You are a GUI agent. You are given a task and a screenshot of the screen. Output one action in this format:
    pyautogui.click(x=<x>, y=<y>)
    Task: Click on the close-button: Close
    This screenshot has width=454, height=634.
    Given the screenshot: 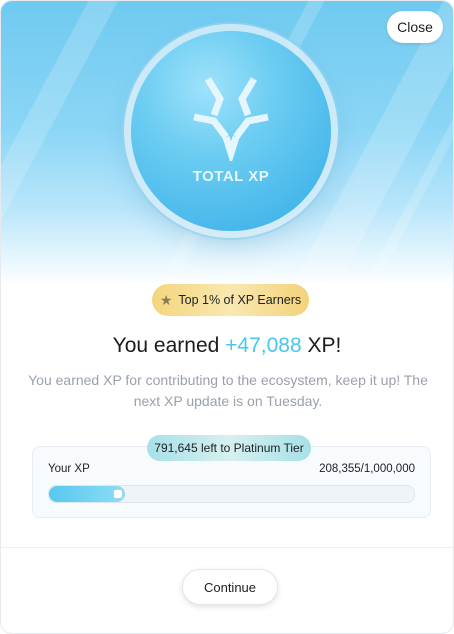 What is the action you would take?
    pyautogui.click(x=415, y=27)
    